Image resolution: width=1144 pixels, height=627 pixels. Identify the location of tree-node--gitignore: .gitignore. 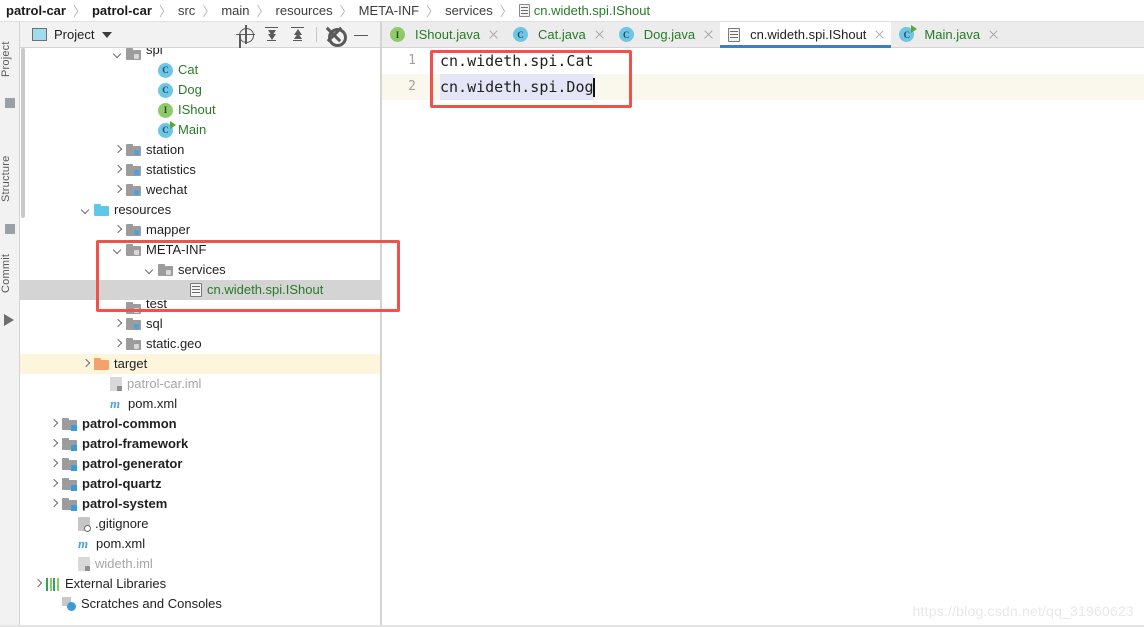
(200, 524).